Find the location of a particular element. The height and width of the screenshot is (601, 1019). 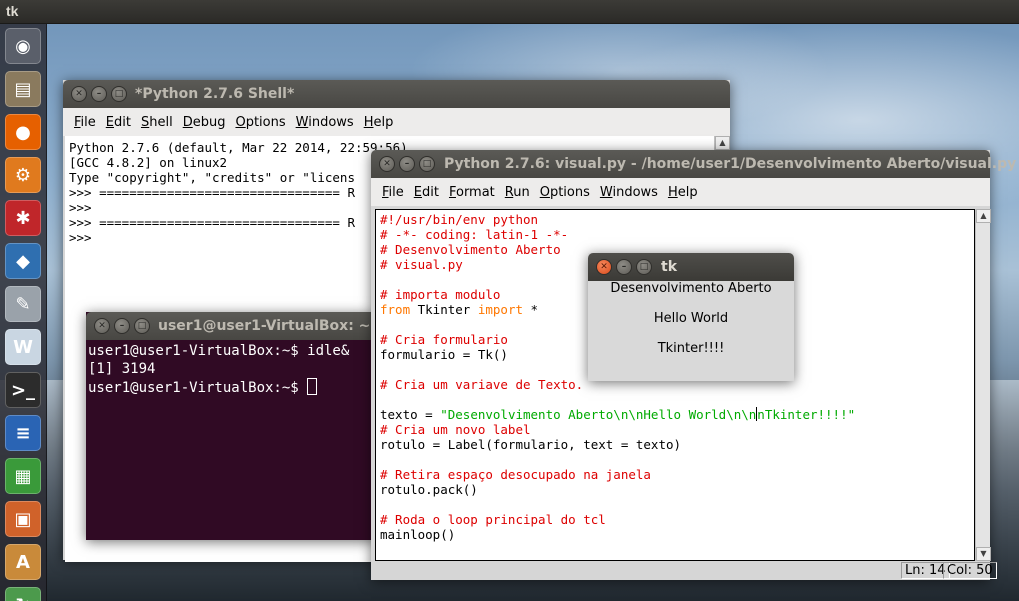

files-icon: ▤ is located at coordinates (23, 89).